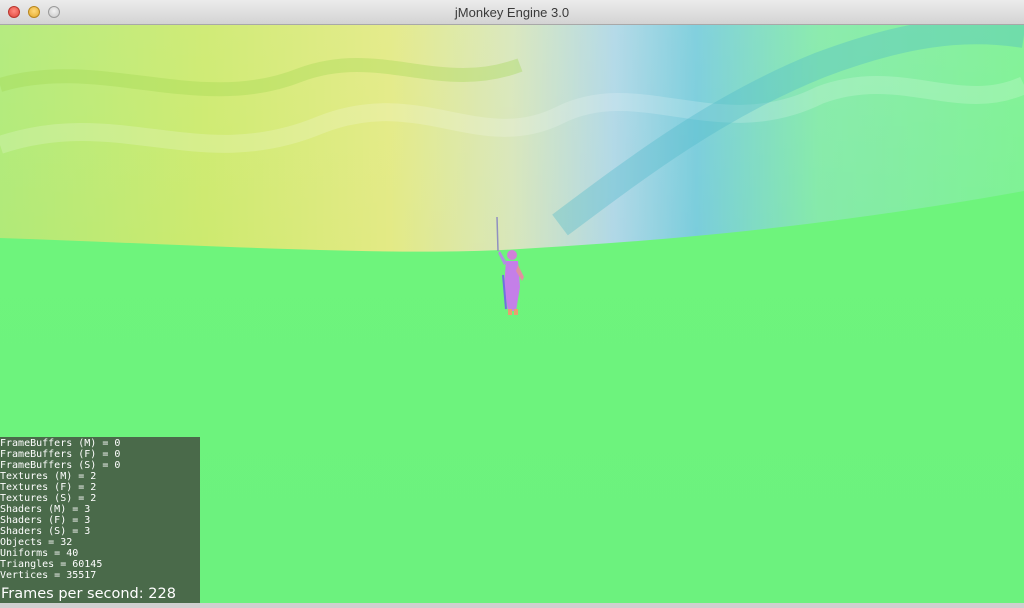 The height and width of the screenshot is (608, 1024). Describe the element at coordinates (45, 531) in the screenshot. I see `stat-shaders-s: Shaders (S) = 3` at that location.